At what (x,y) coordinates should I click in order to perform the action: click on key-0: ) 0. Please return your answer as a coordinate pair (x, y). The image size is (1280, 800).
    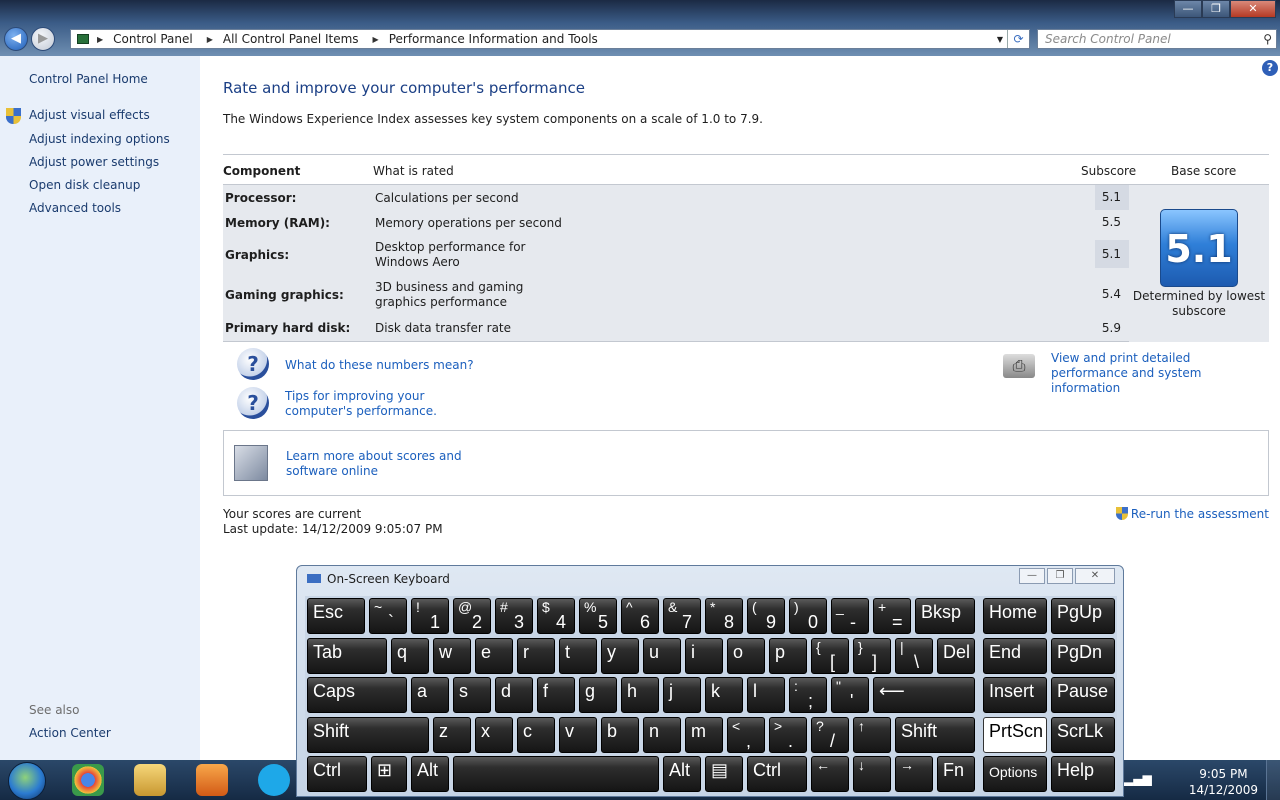
    Looking at the image, I should click on (808, 616).